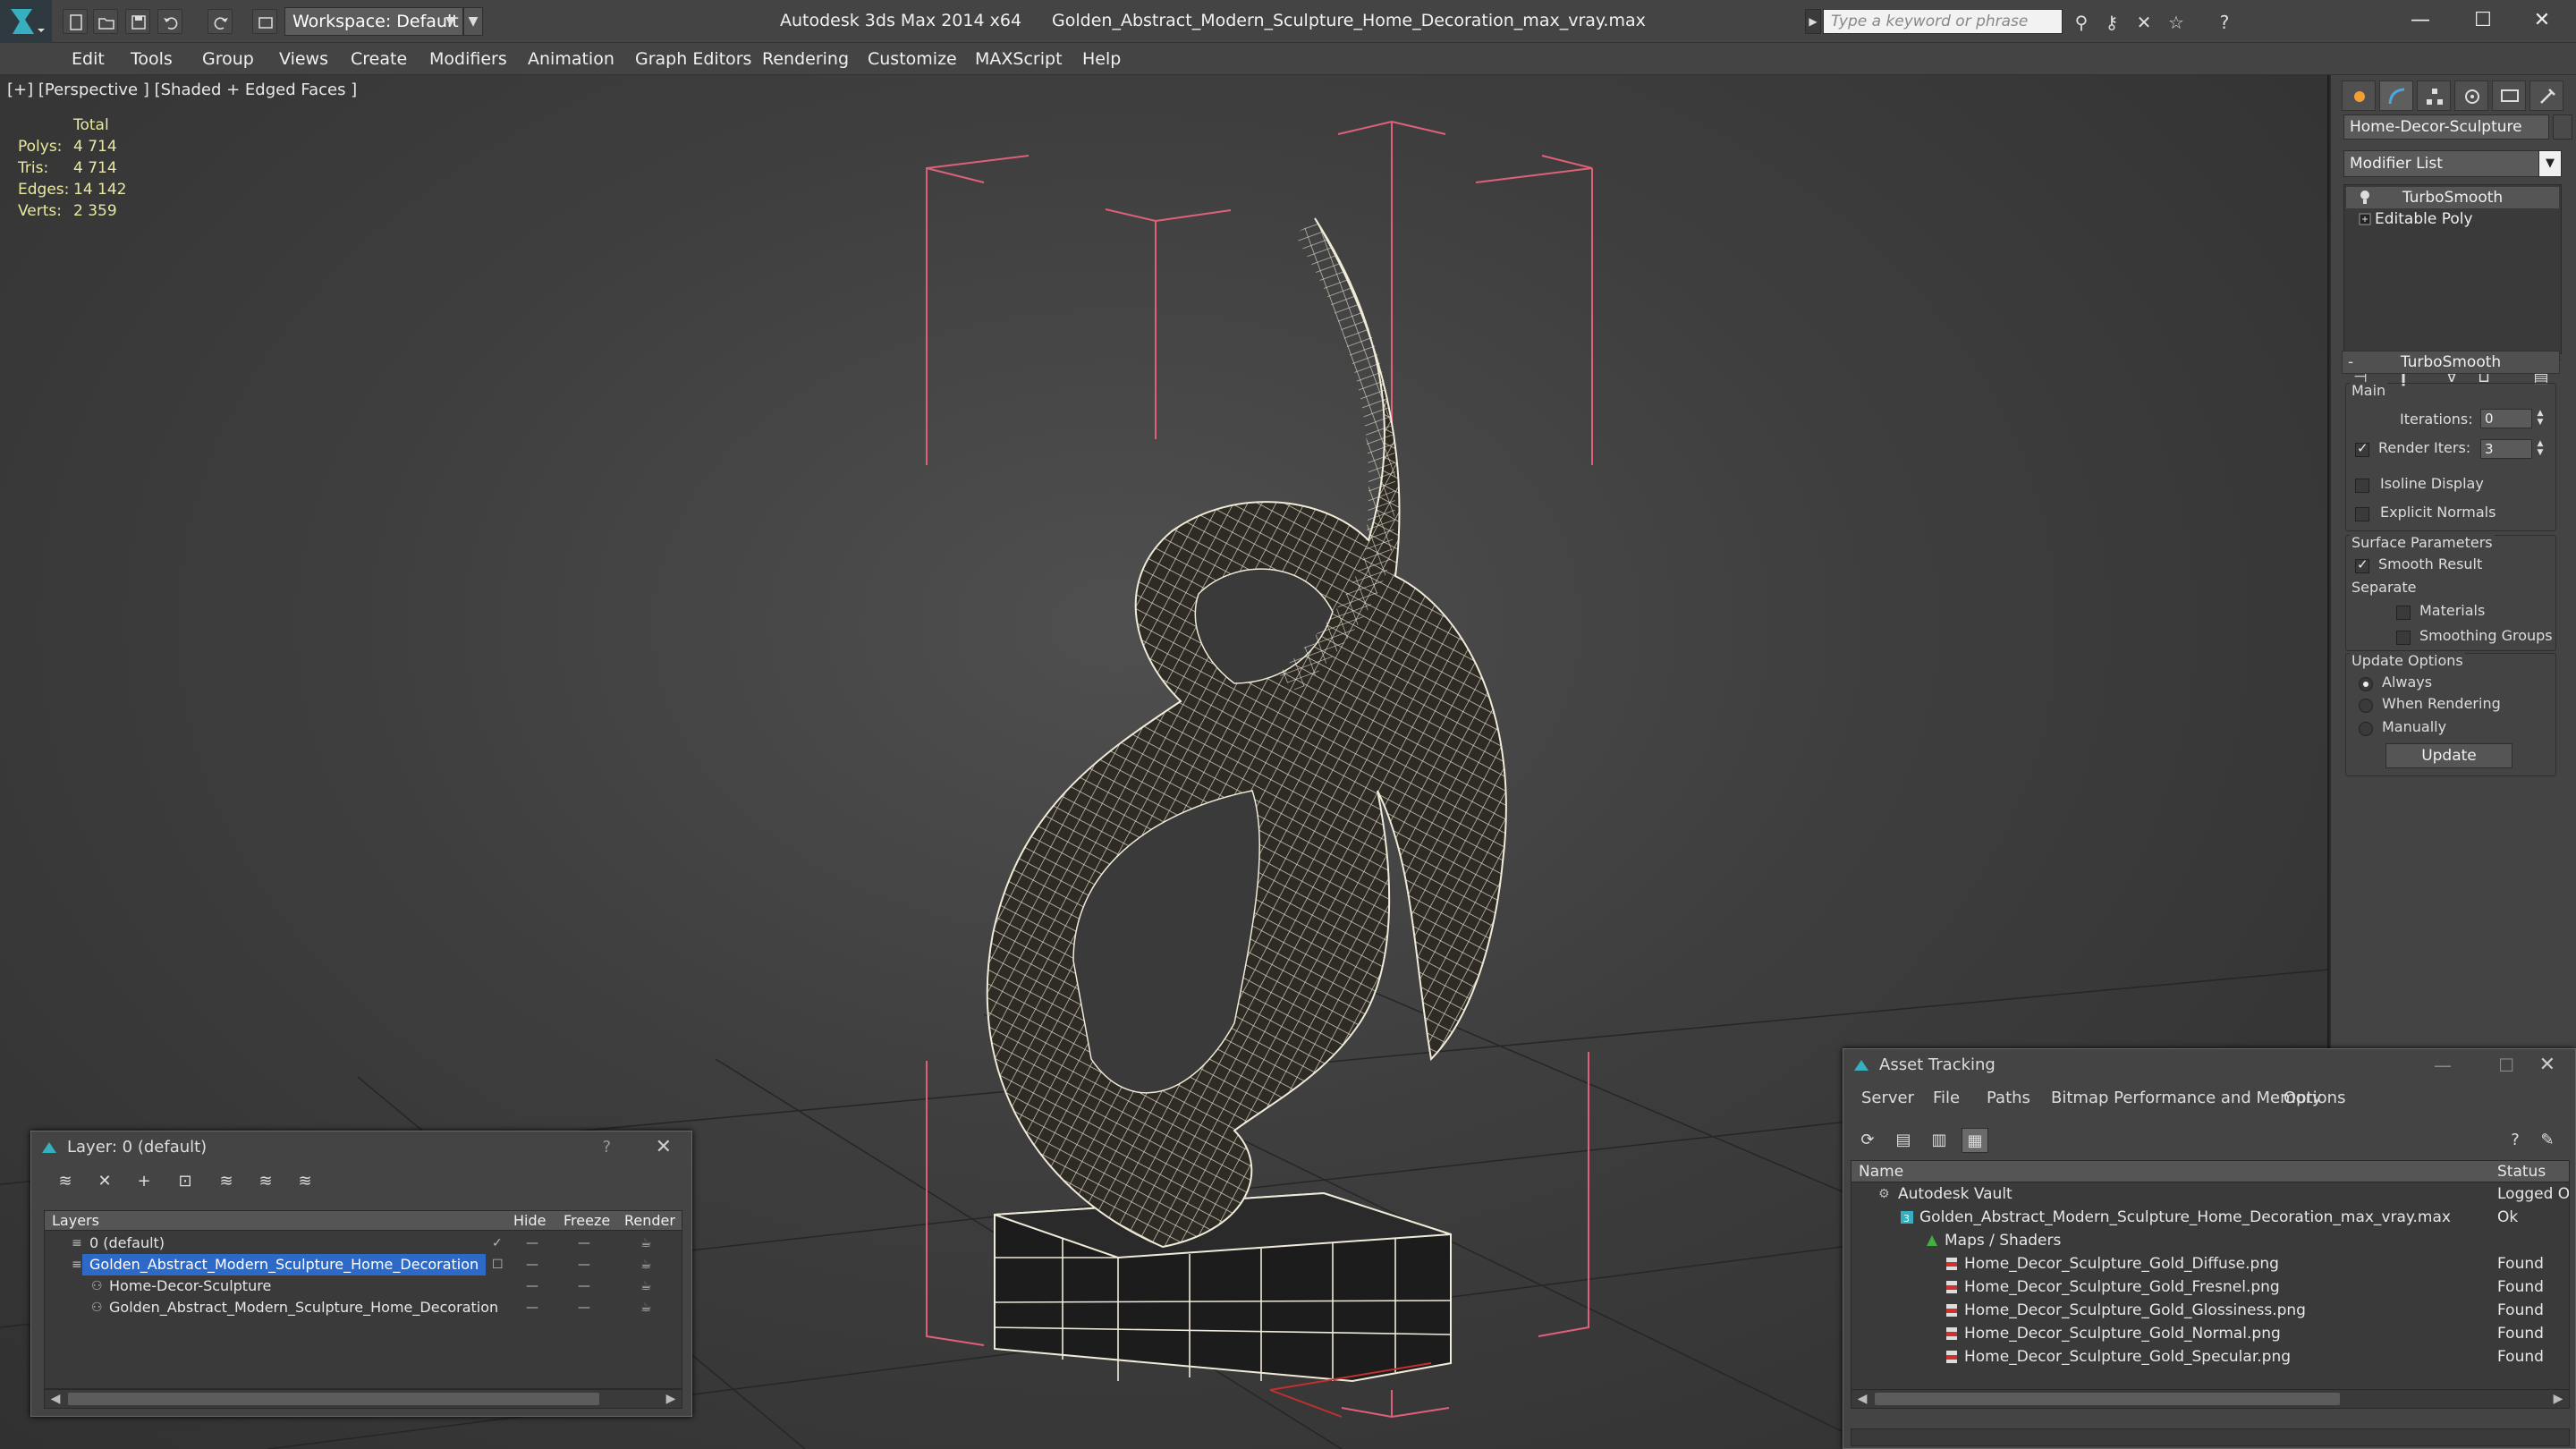  What do you see at coordinates (571, 59) in the screenshot?
I see `menu-animation: Animation` at bounding box center [571, 59].